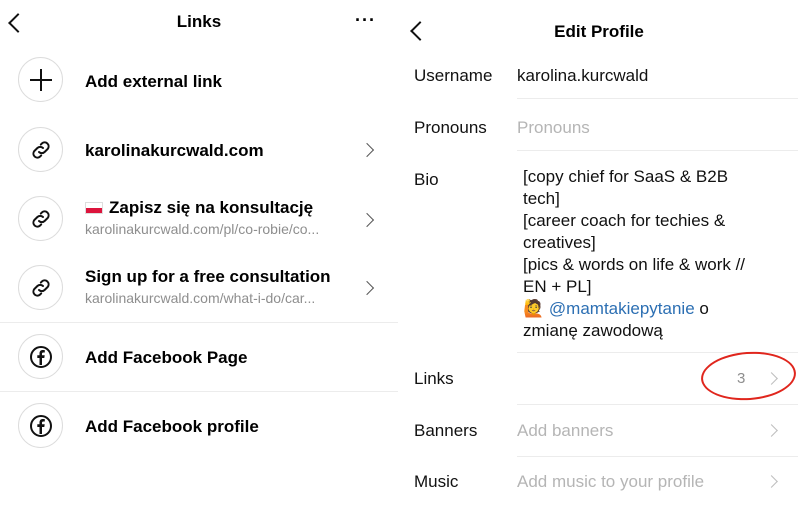  What do you see at coordinates (199, 208) in the screenshot?
I see `link-title: Zapisz się na konsultację` at bounding box center [199, 208].